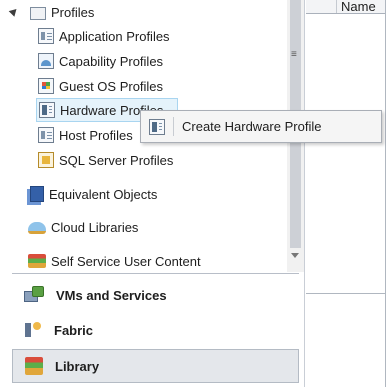 The width and height of the screenshot is (386, 387). Describe the element at coordinates (33, 330) in the screenshot. I see `fabric-icon` at that location.